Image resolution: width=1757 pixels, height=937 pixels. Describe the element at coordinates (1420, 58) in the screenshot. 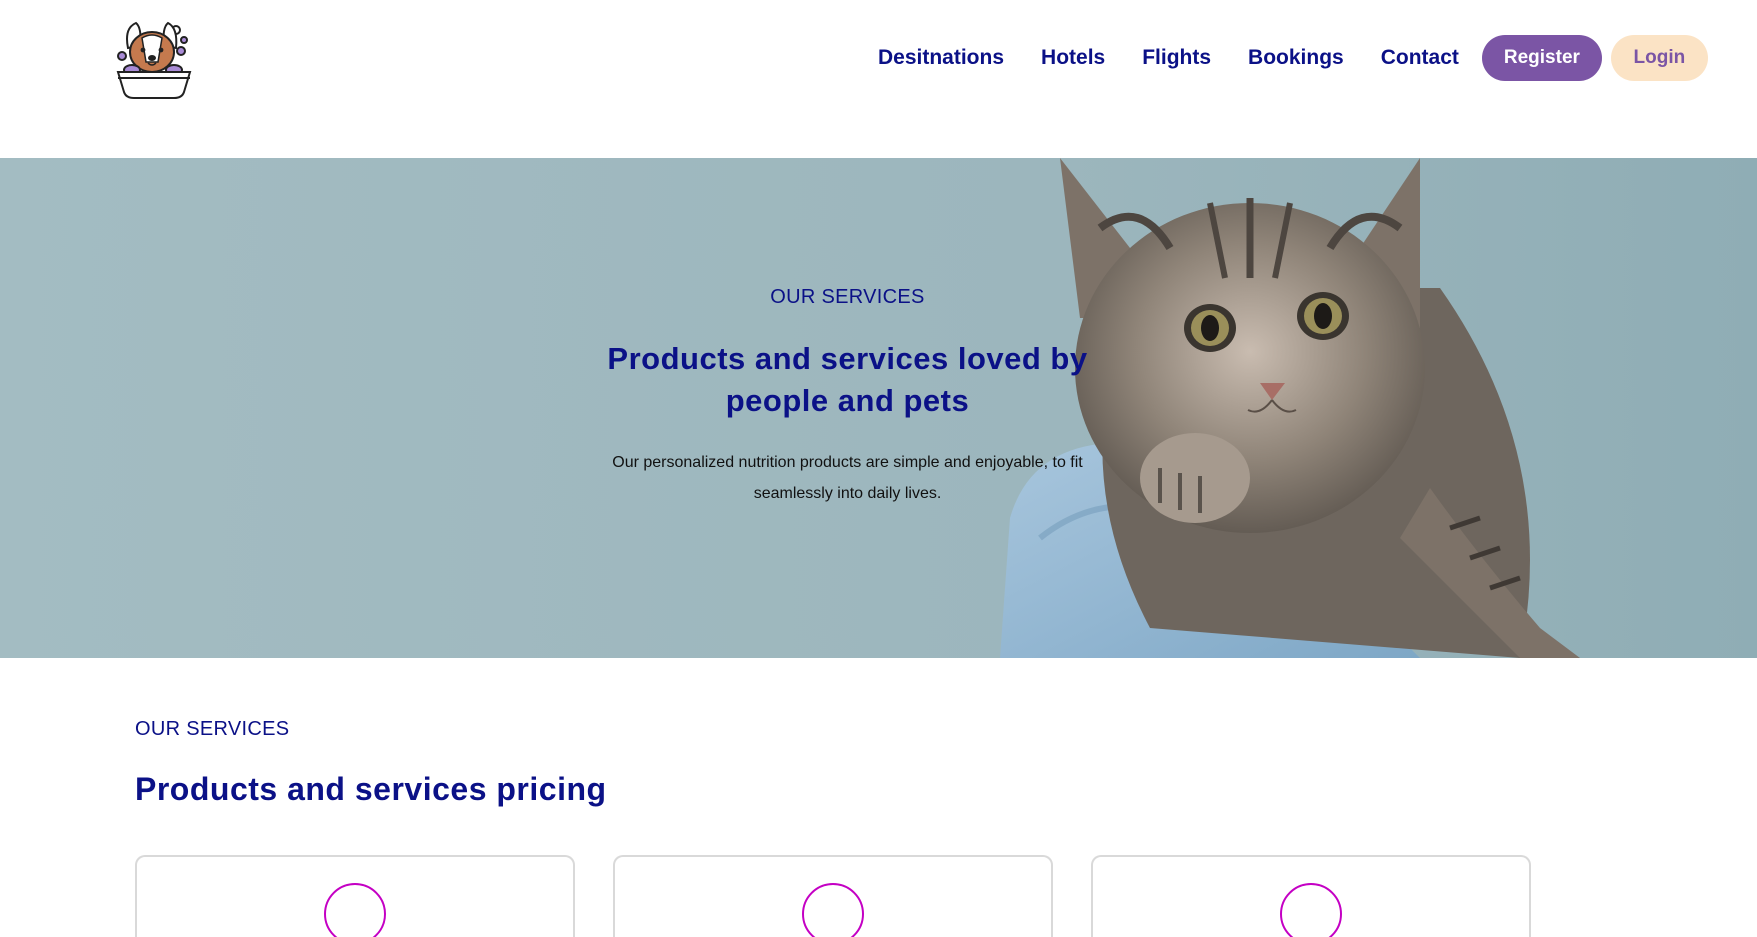

I see `nav-contact-link: Contact` at that location.